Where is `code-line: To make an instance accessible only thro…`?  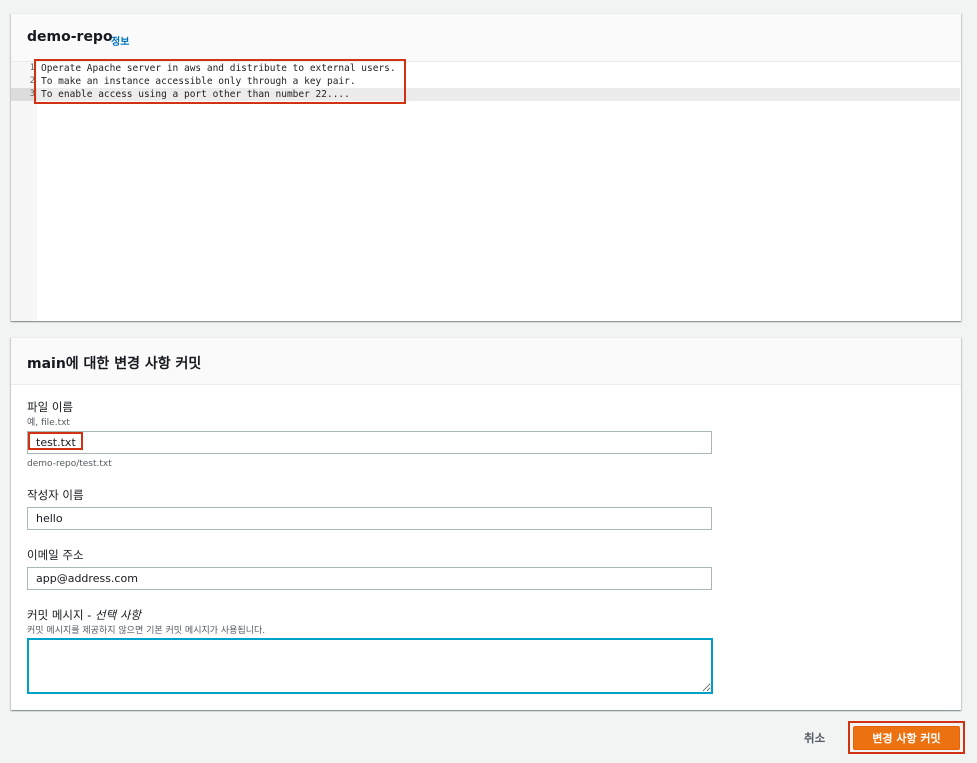
code-line: To make an instance accessible only thro… is located at coordinates (198, 81).